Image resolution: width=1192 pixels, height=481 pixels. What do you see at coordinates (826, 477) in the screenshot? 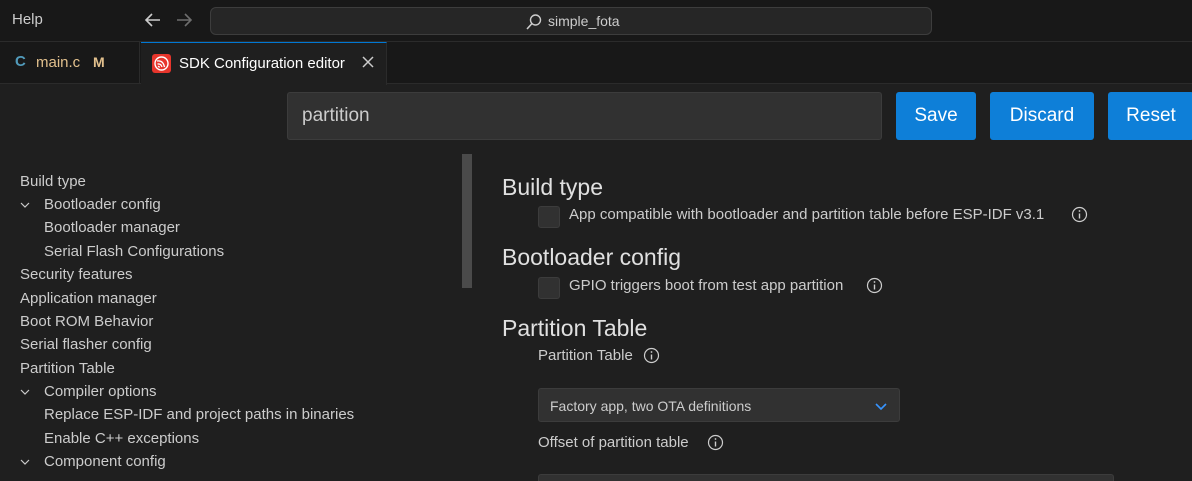
I see `offset-partition-table-input` at bounding box center [826, 477].